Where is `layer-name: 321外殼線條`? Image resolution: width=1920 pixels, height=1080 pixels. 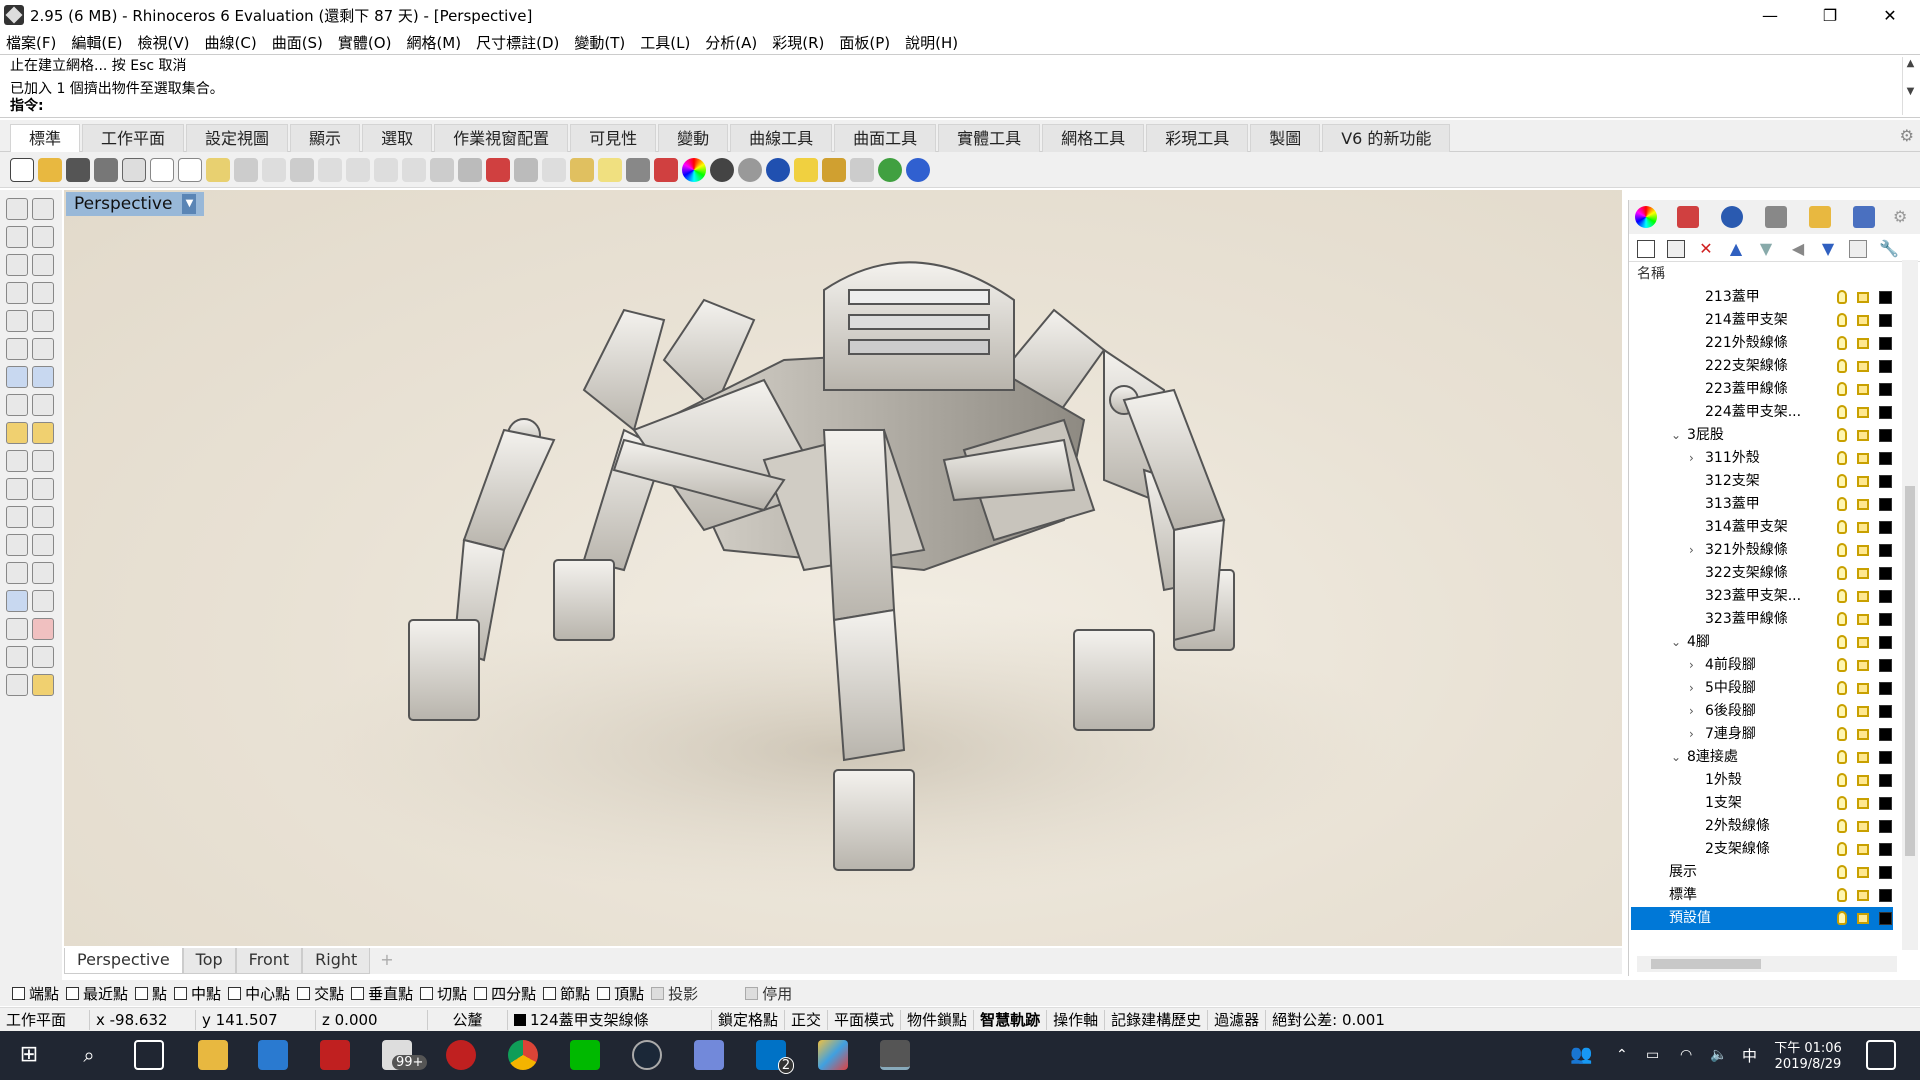
layer-name: 321外殼線條 is located at coordinates (1746, 550).